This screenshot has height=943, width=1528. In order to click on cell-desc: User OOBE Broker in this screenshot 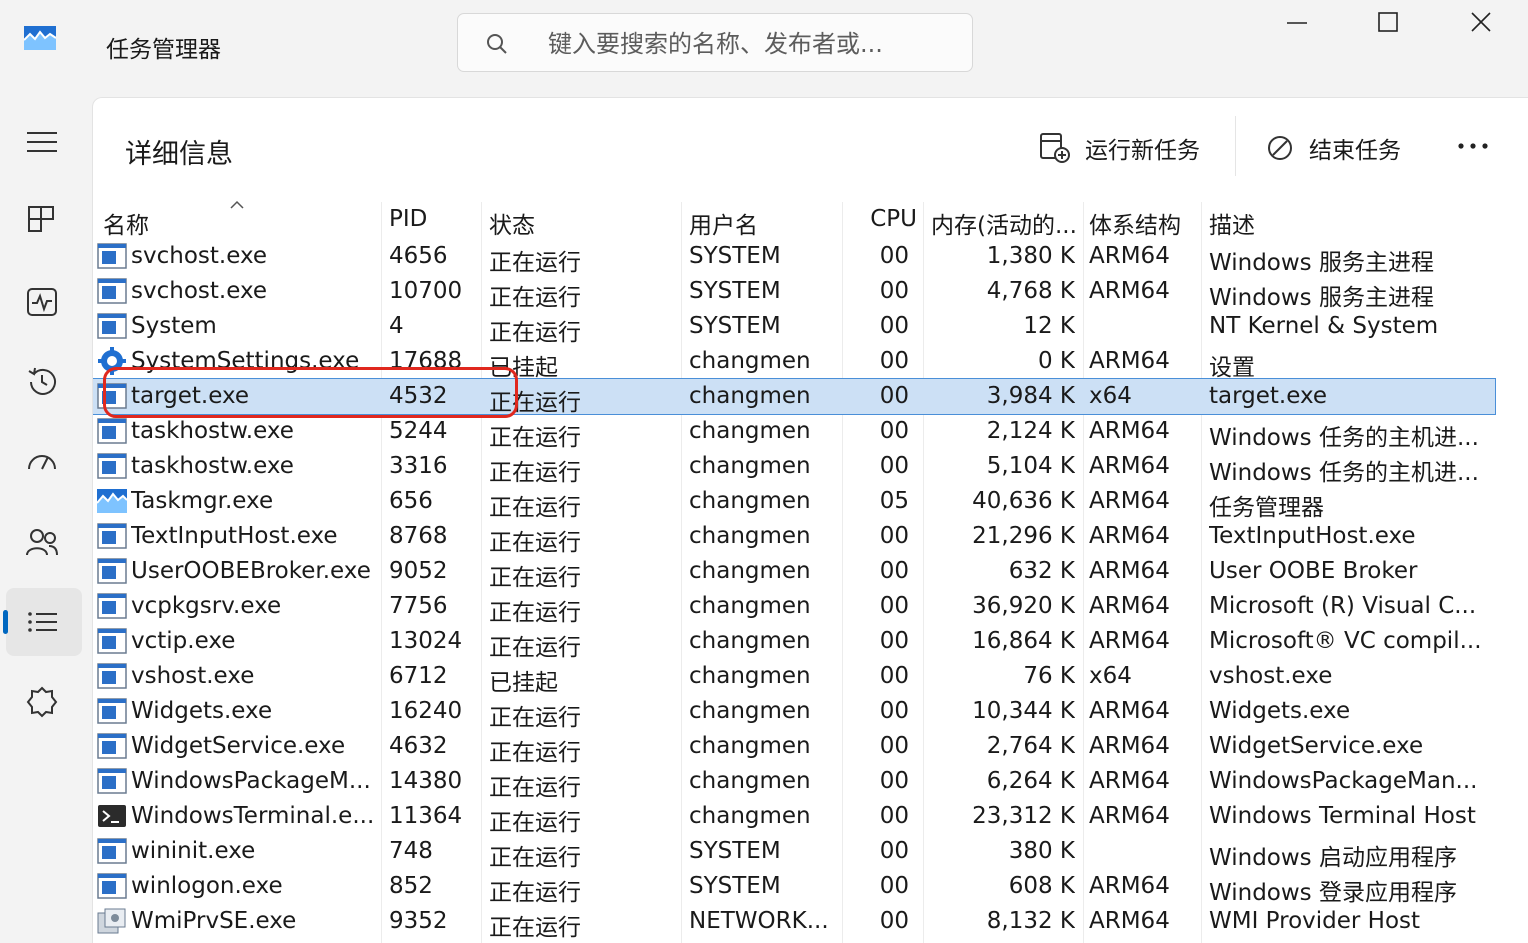, I will do `click(1313, 571)`.